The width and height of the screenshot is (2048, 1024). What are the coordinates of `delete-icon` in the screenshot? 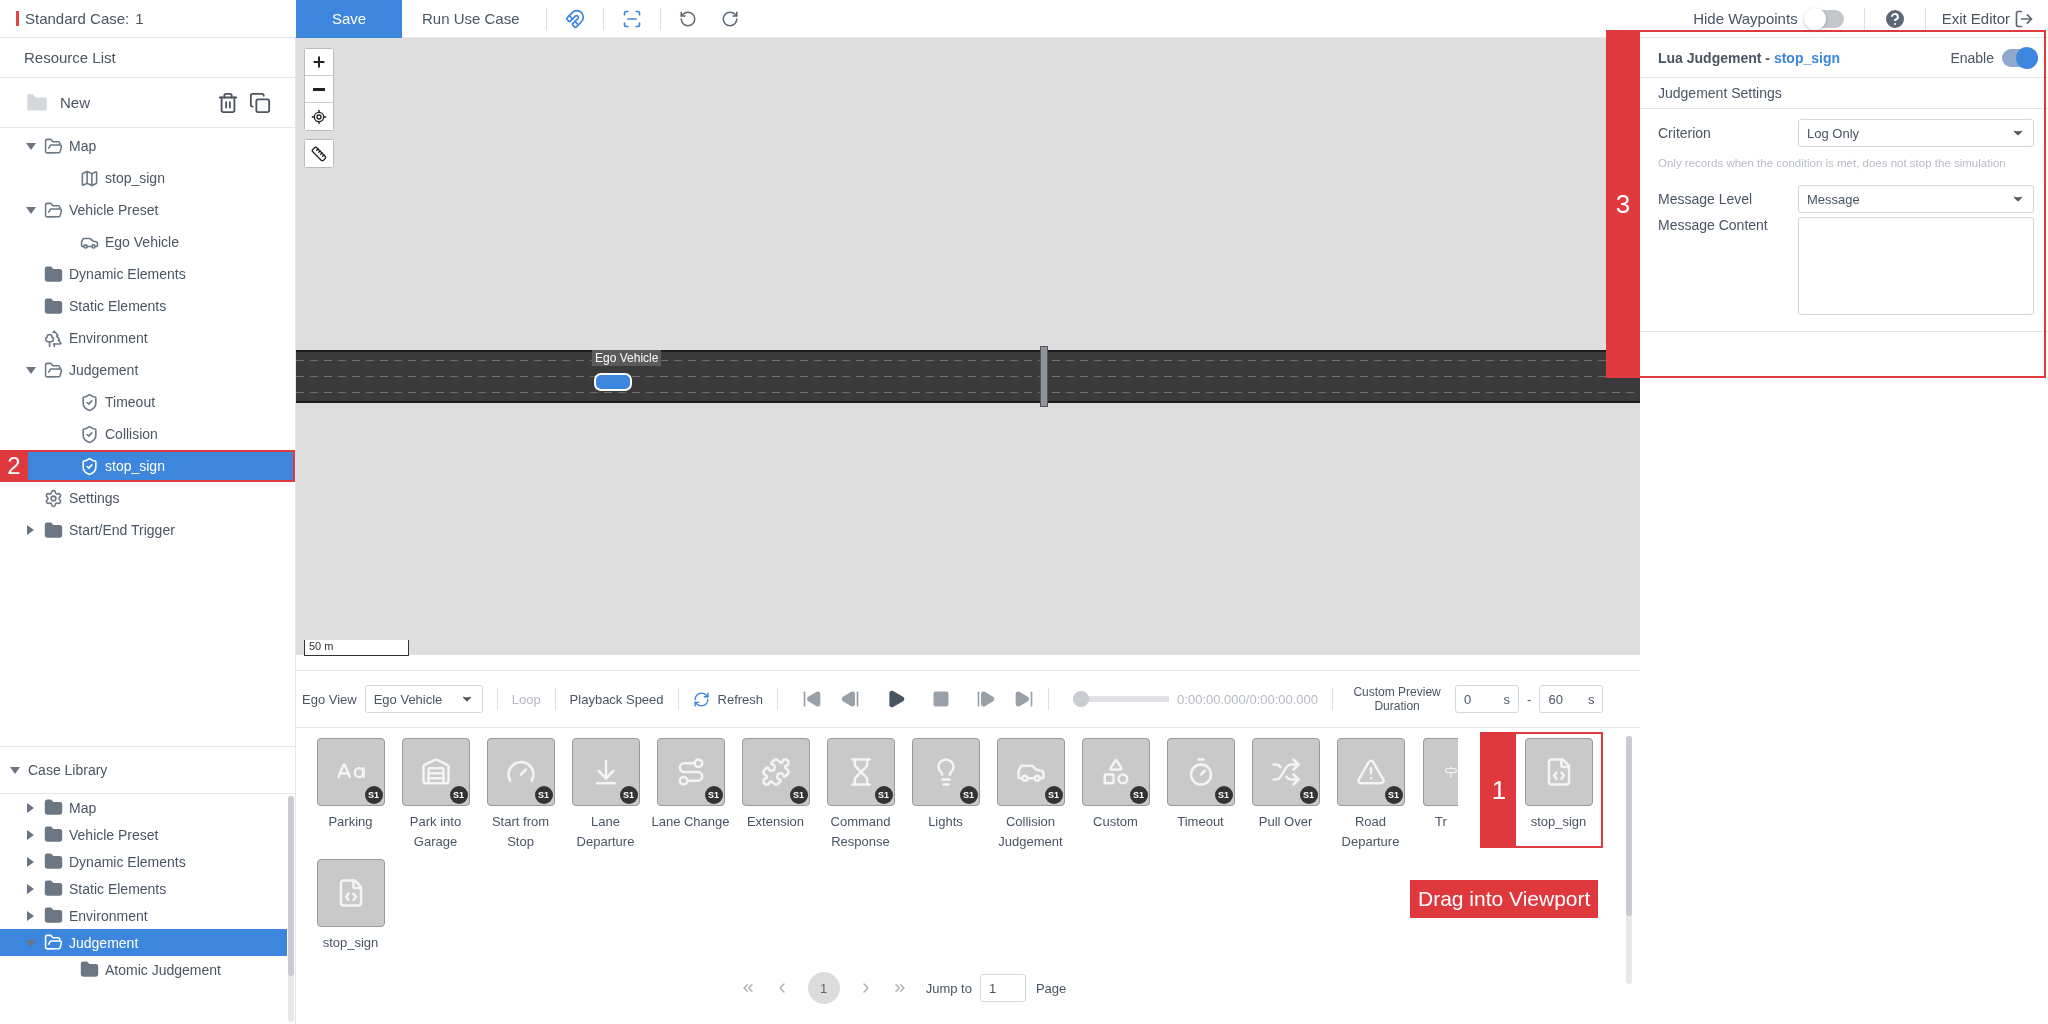 It's located at (228, 102).